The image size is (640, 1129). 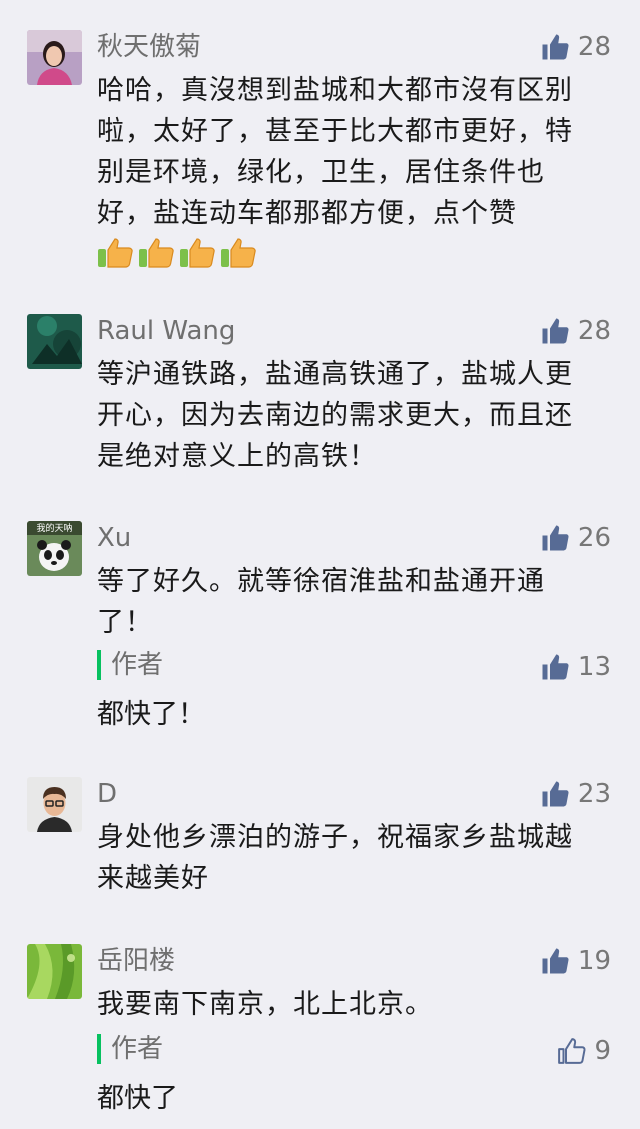 What do you see at coordinates (575, 538) in the screenshot?
I see `like-button: 26` at bounding box center [575, 538].